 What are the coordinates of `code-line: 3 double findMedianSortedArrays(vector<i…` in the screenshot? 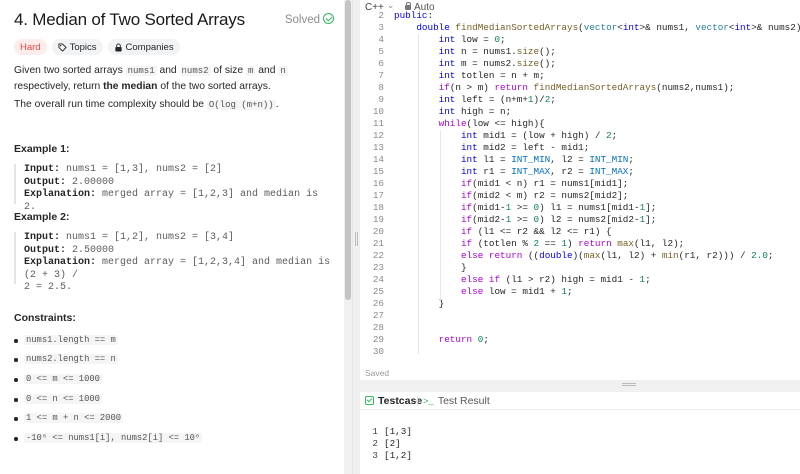 It's located at (580, 28).